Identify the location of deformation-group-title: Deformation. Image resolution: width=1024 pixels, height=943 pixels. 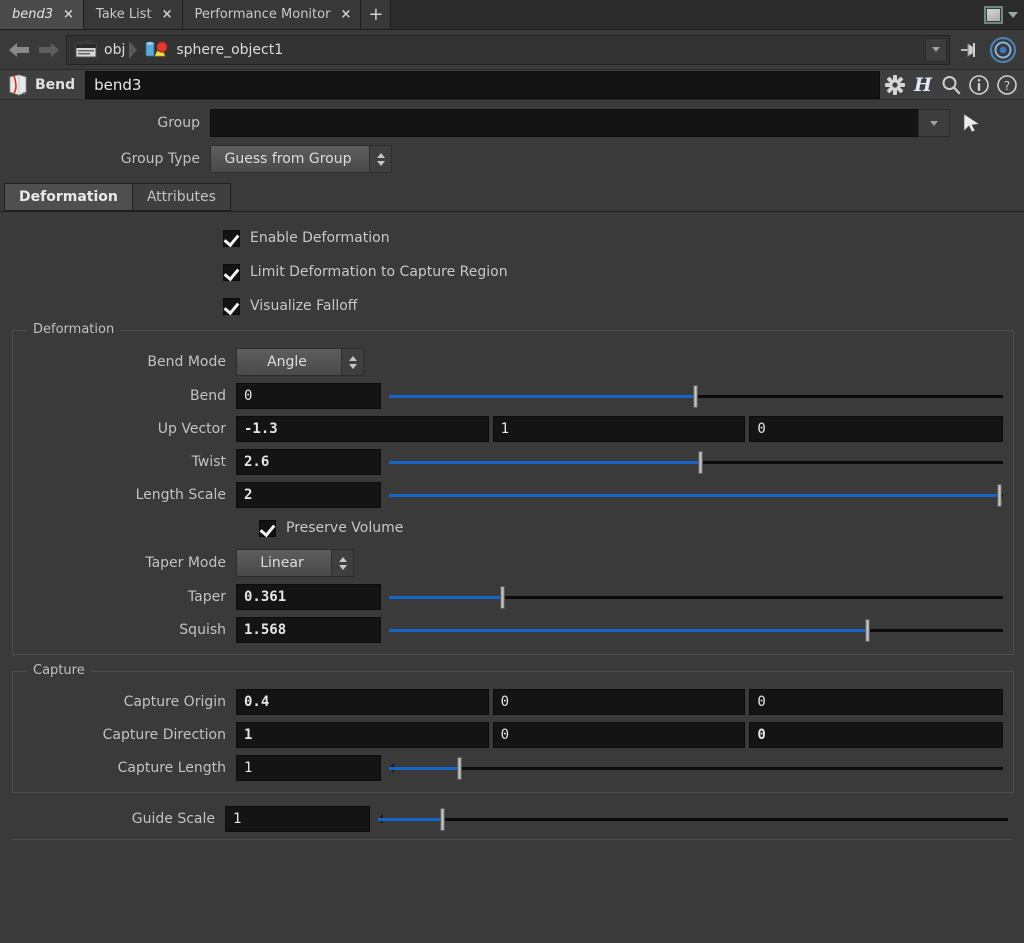
(74, 329).